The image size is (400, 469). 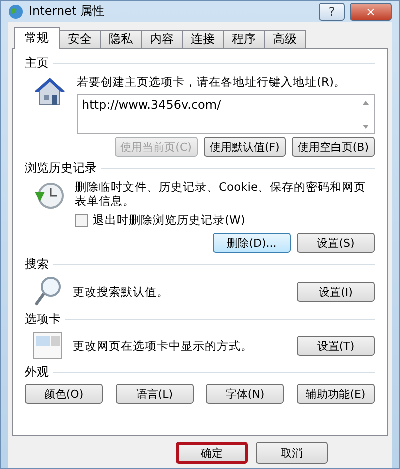 I want to click on help-button: ?, so click(x=332, y=11).